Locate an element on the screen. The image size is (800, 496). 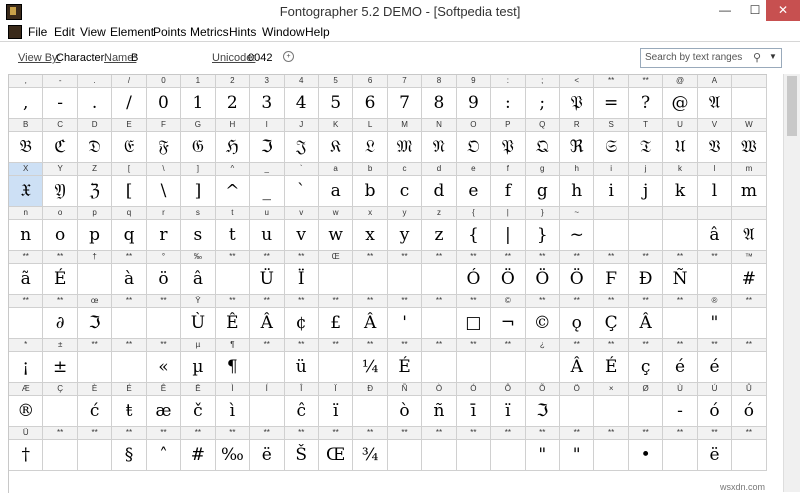
glyph-label: @ is located at coordinates (680, 81).